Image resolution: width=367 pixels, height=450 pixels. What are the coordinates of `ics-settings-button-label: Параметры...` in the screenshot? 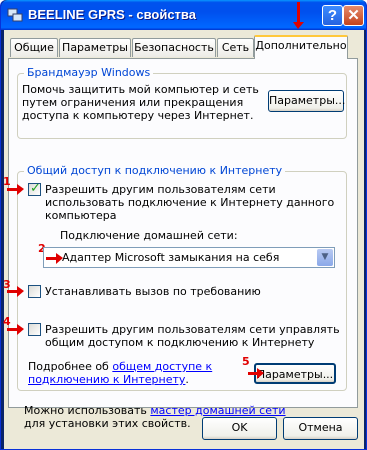 It's located at (295, 374).